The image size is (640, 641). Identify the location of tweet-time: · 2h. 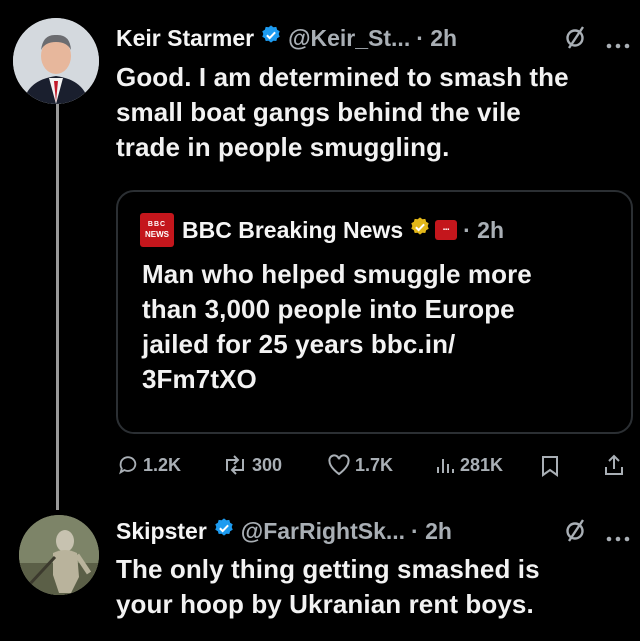
(436, 38).